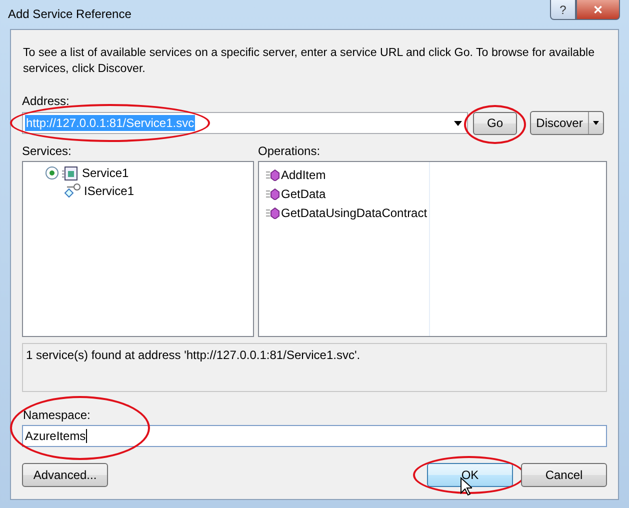 The width and height of the screenshot is (629, 508). Describe the element at coordinates (564, 475) in the screenshot. I see `cancel-button: Cancel` at that location.